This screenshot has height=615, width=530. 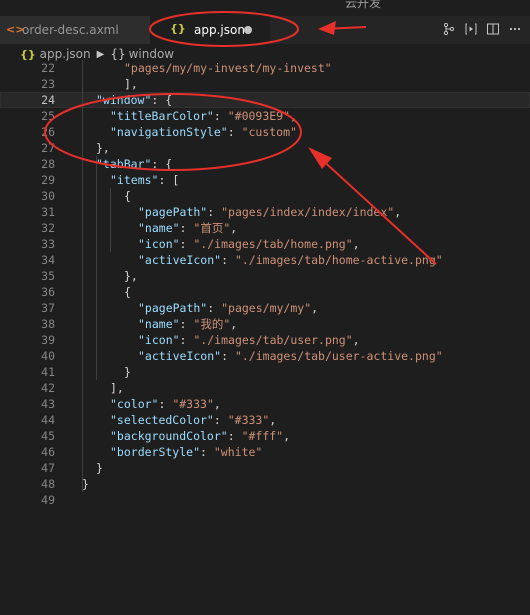 I want to click on line-number: 35, so click(x=48, y=276).